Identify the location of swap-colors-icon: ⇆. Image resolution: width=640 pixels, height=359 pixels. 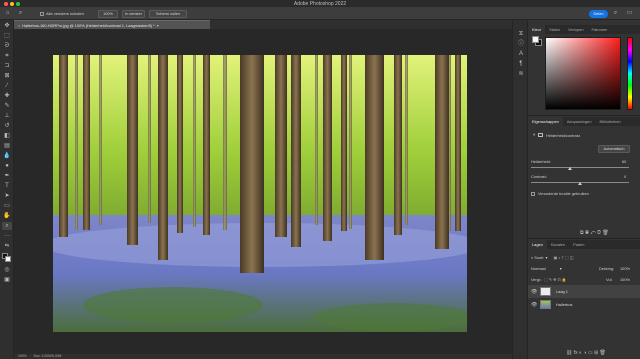
(7, 246).